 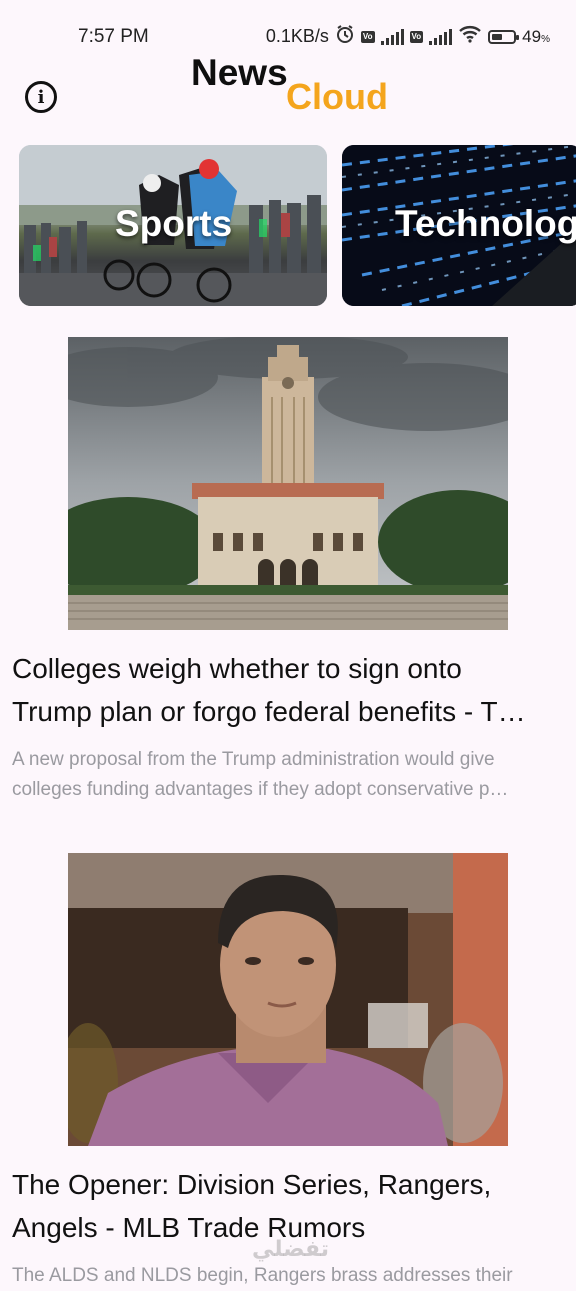 I want to click on alarm-icon, so click(x=345, y=36).